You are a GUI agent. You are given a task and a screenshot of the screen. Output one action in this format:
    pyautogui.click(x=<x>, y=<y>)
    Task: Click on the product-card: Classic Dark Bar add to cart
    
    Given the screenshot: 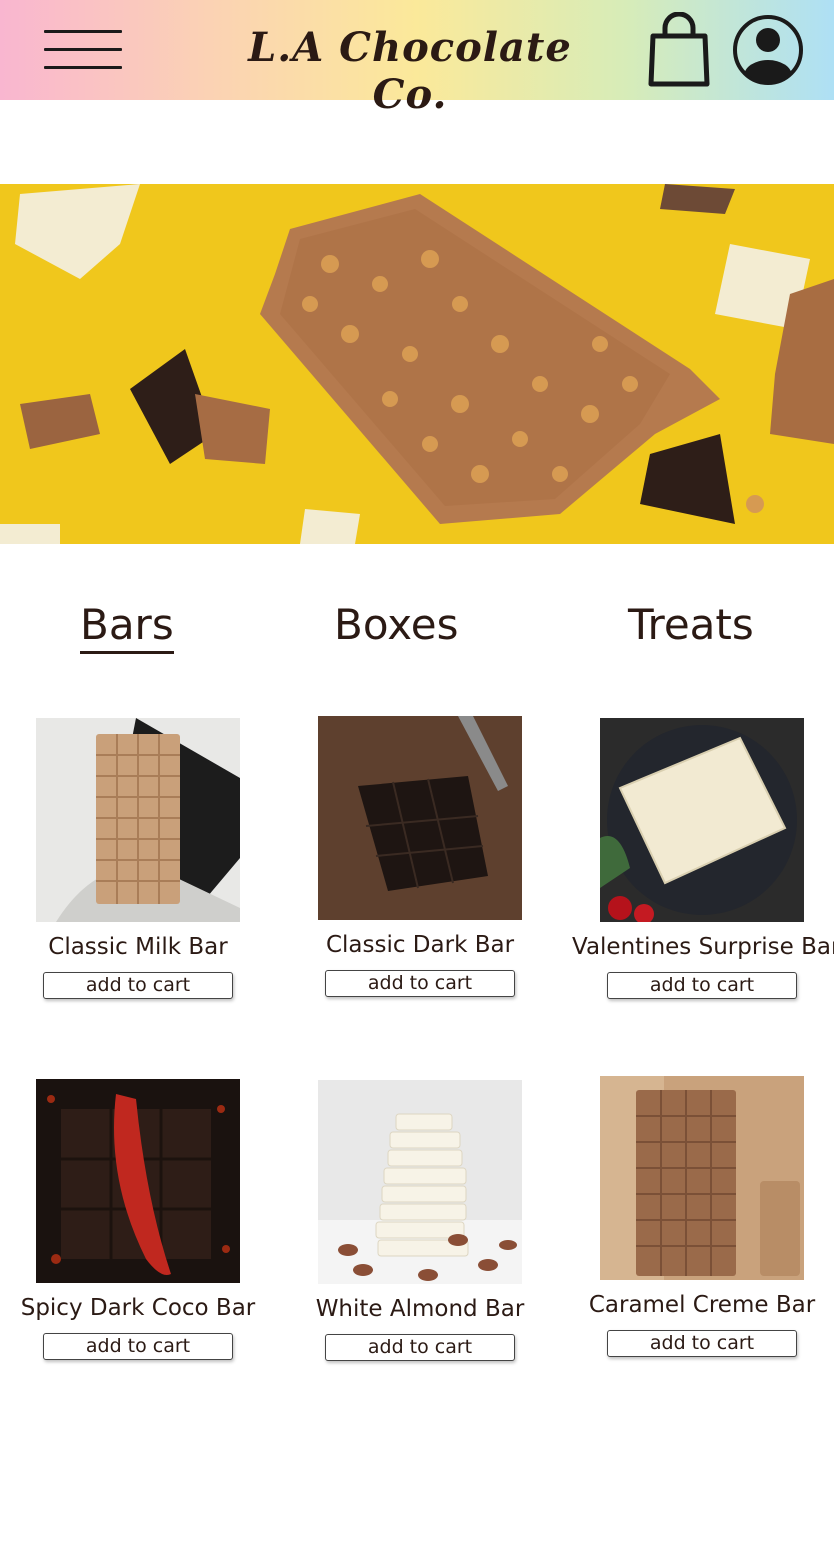 What is the action you would take?
    pyautogui.click(x=420, y=856)
    